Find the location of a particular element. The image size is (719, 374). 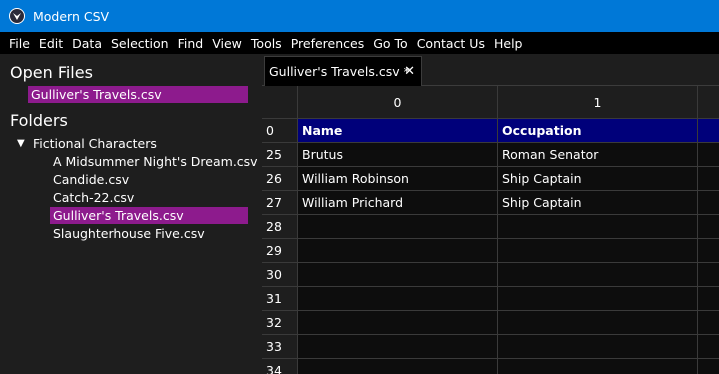

window-title: Modern CSV is located at coordinates (71, 16).